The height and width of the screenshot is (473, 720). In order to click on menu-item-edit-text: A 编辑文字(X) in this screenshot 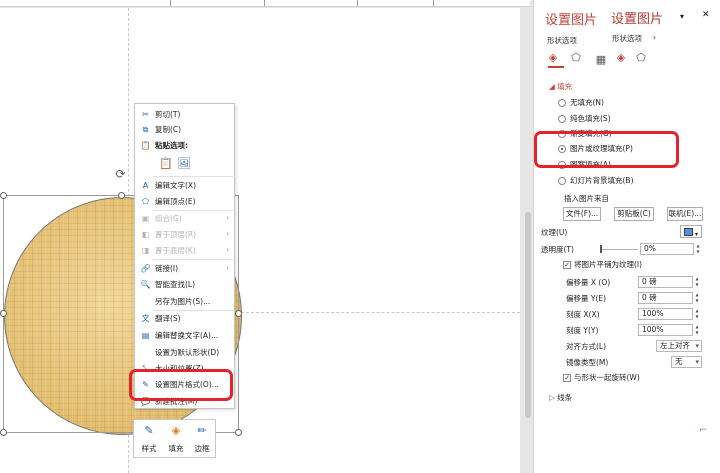, I will do `click(184, 185)`.